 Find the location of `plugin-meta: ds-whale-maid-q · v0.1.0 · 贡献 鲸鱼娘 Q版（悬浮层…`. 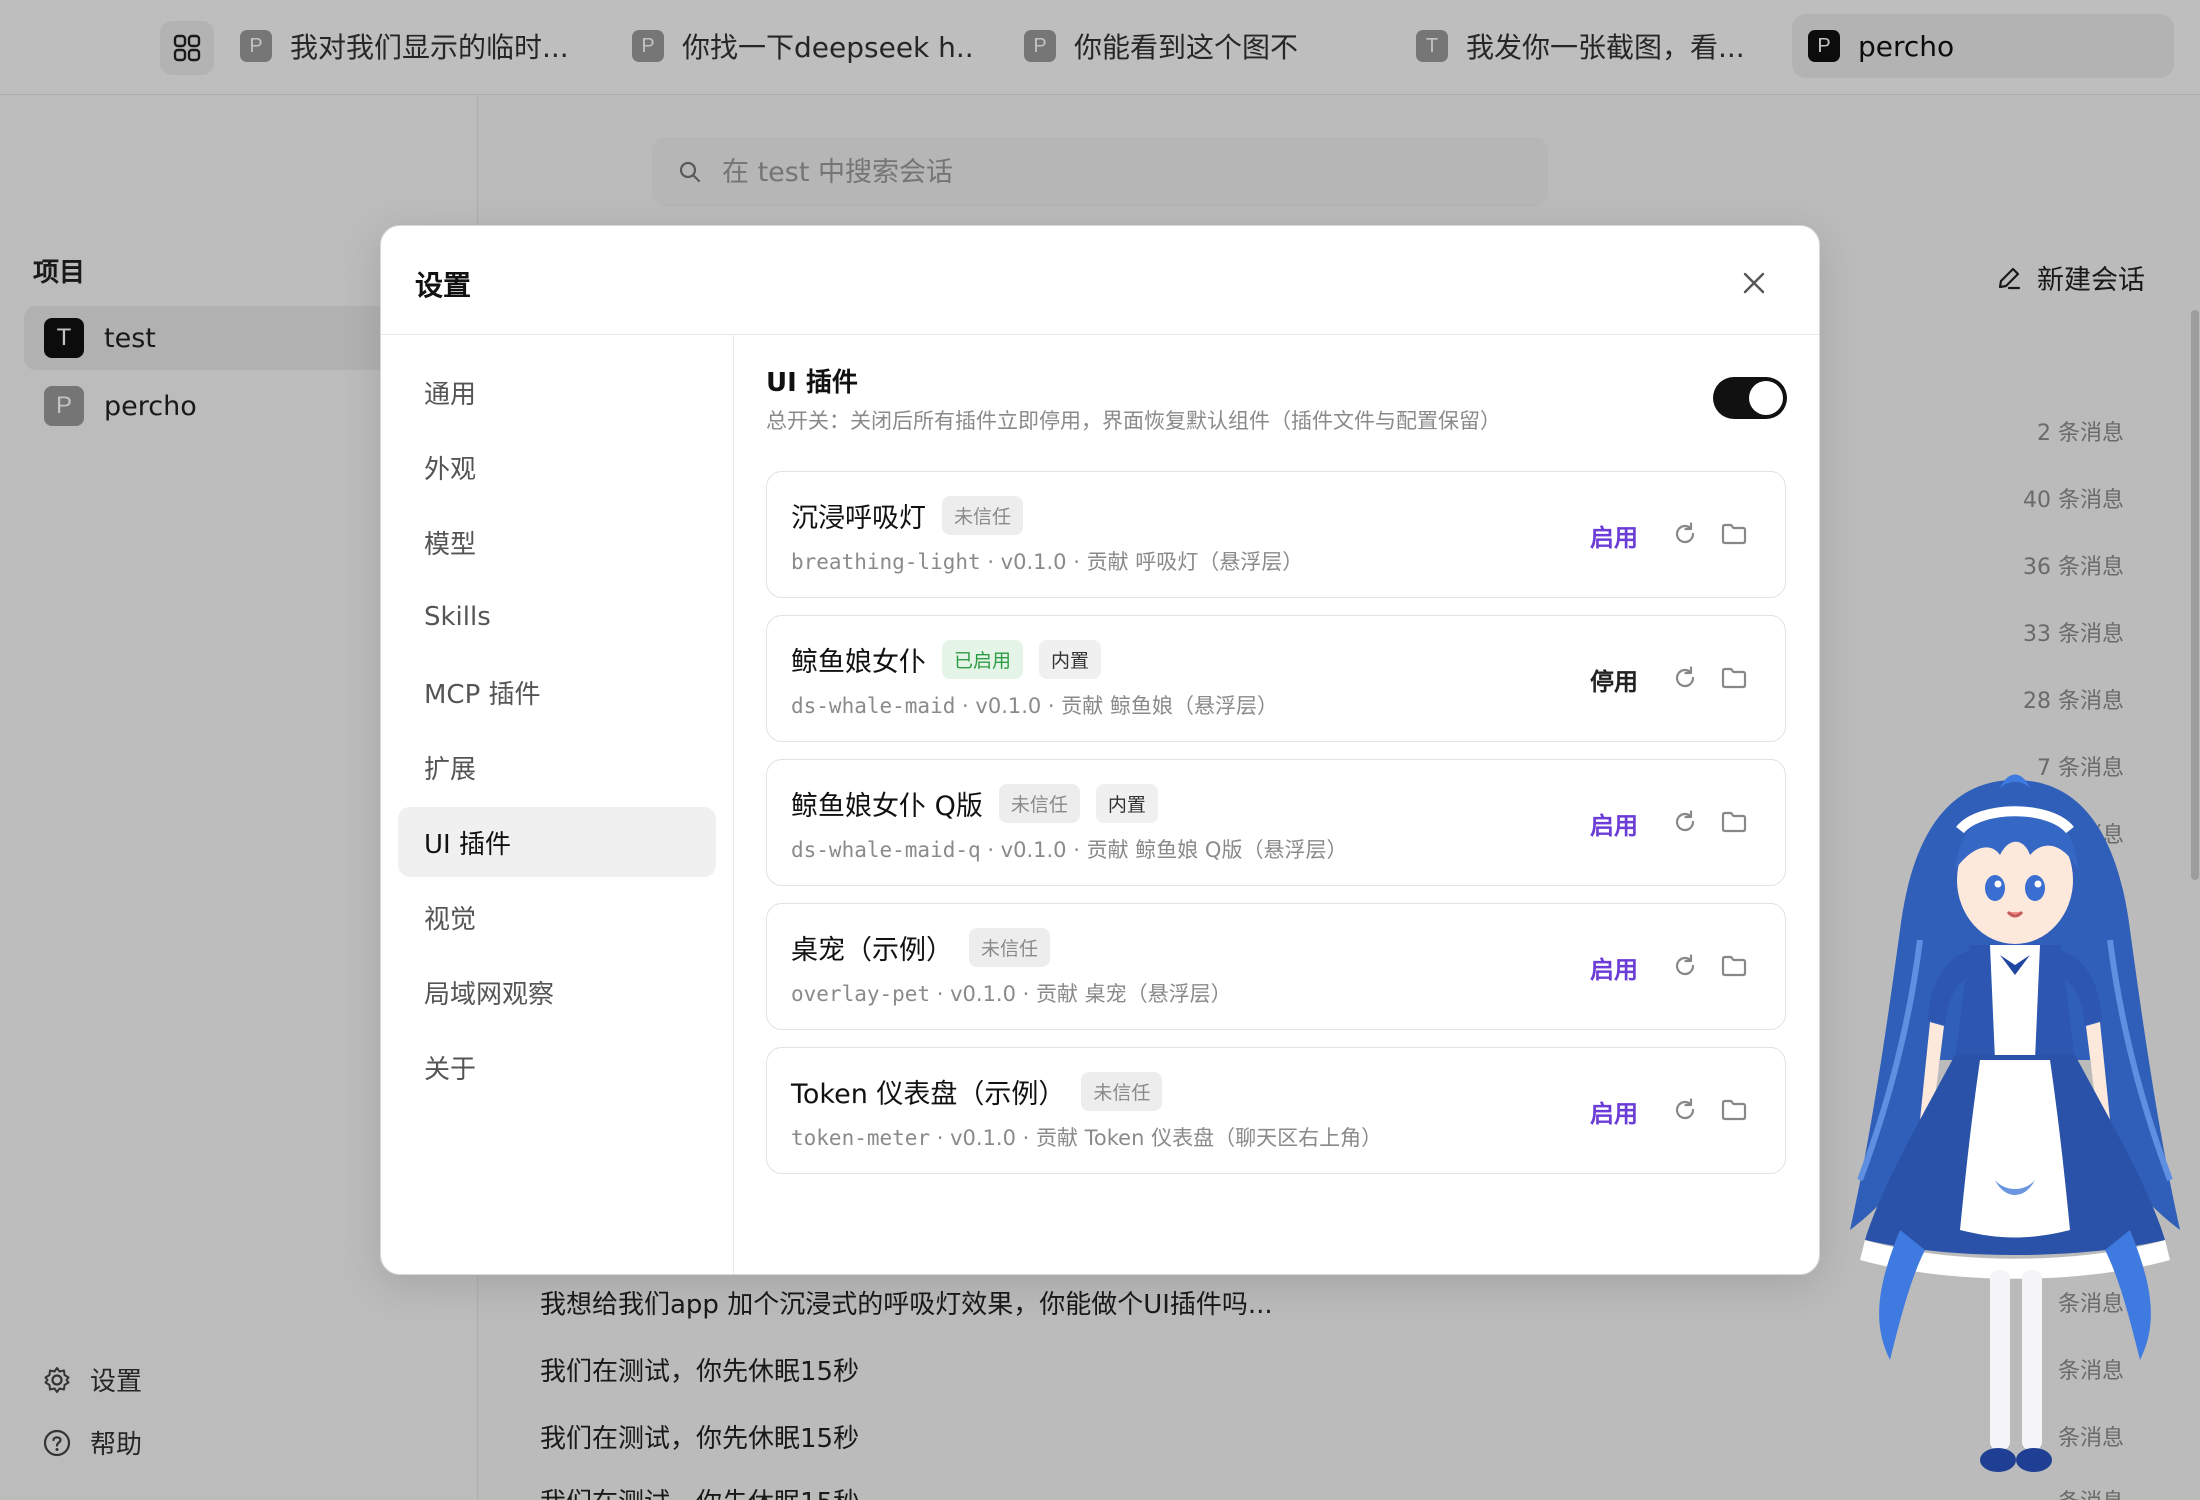

plugin-meta: ds-whale-maid-q · v0.1.0 · 贡献 鲸鱼娘 Q版（悬浮层… is located at coordinates (1069, 849).